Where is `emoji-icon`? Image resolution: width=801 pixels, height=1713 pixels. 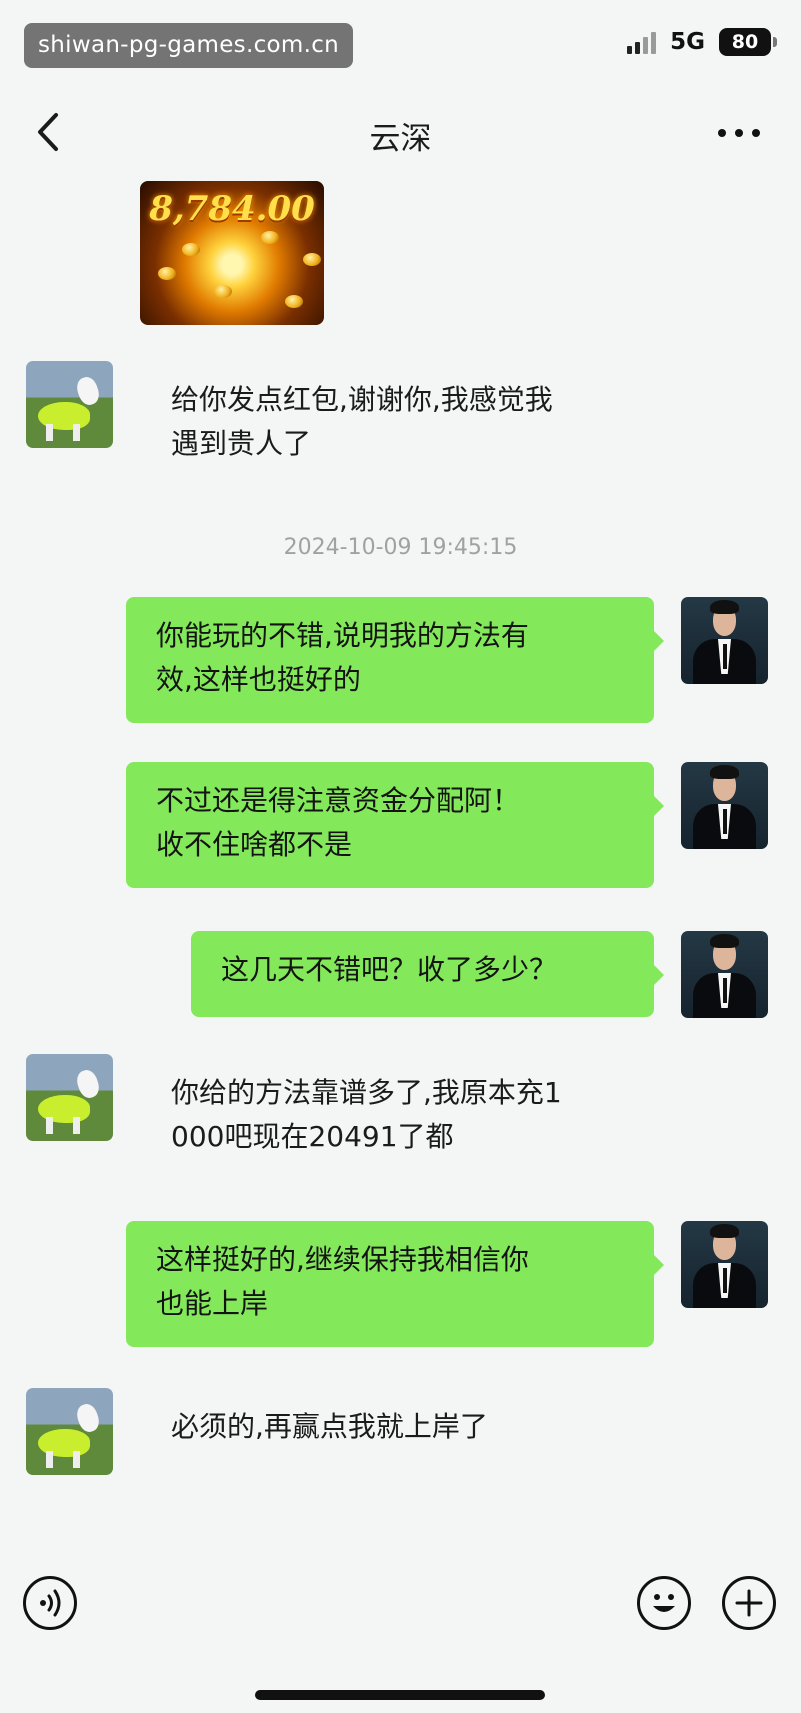 emoji-icon is located at coordinates (664, 1603).